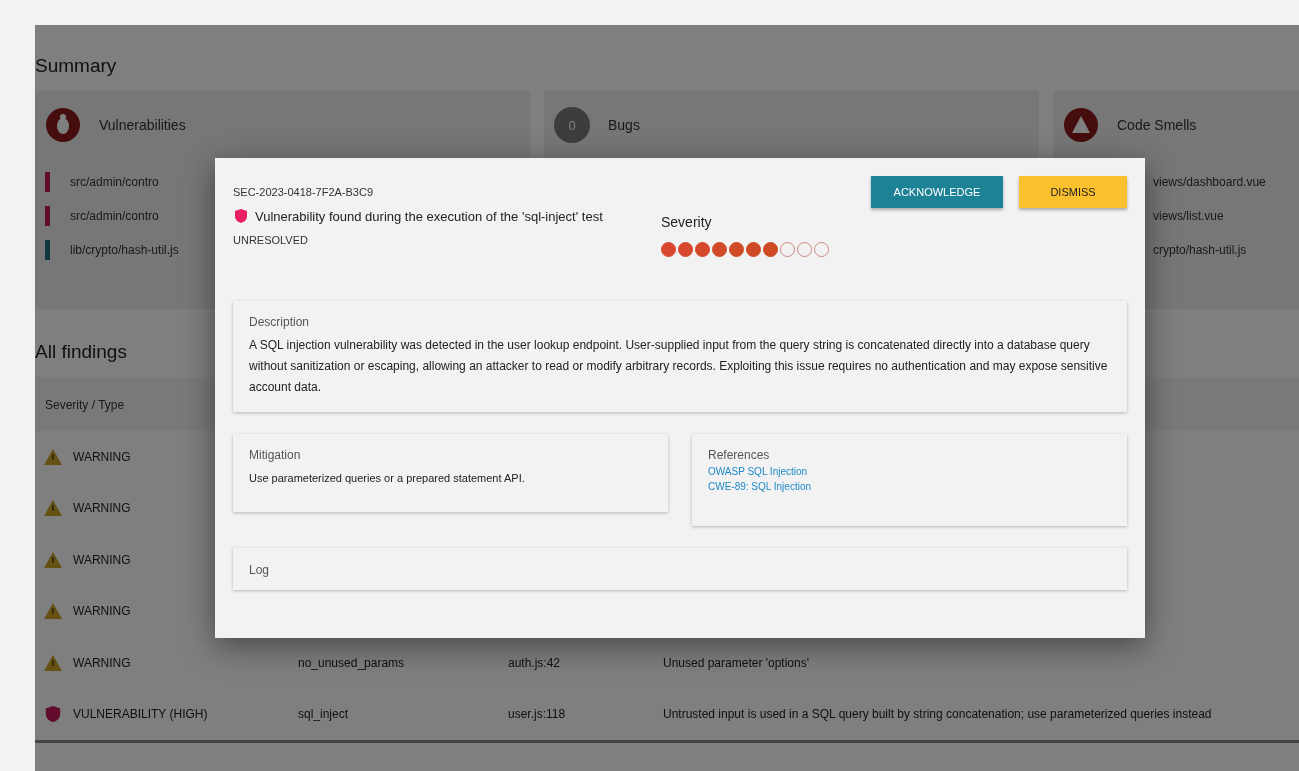 Image resolution: width=1299 pixels, height=771 pixels. What do you see at coordinates (81, 352) in the screenshot?
I see `section-title: All findings` at bounding box center [81, 352].